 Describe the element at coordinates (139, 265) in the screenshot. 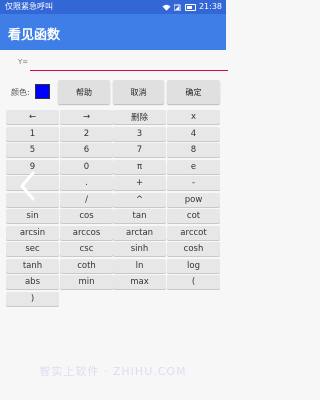

I see `keypad-key: ln` at that location.